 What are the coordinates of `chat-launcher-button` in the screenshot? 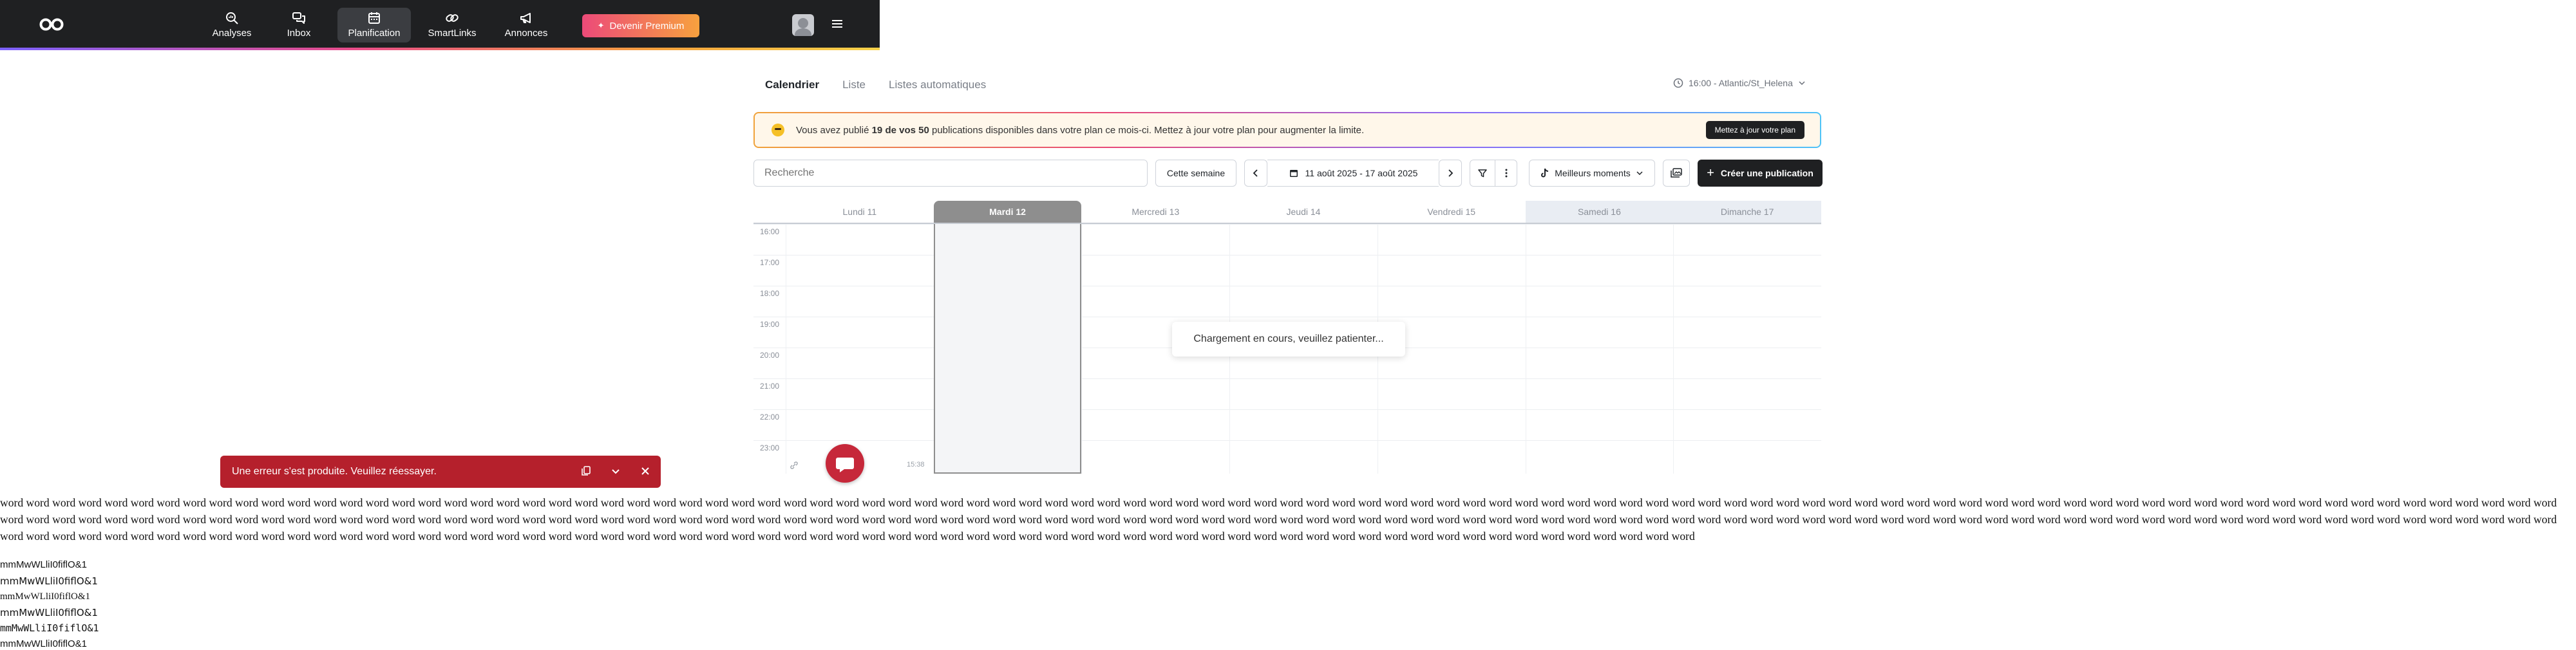 It's located at (845, 464).